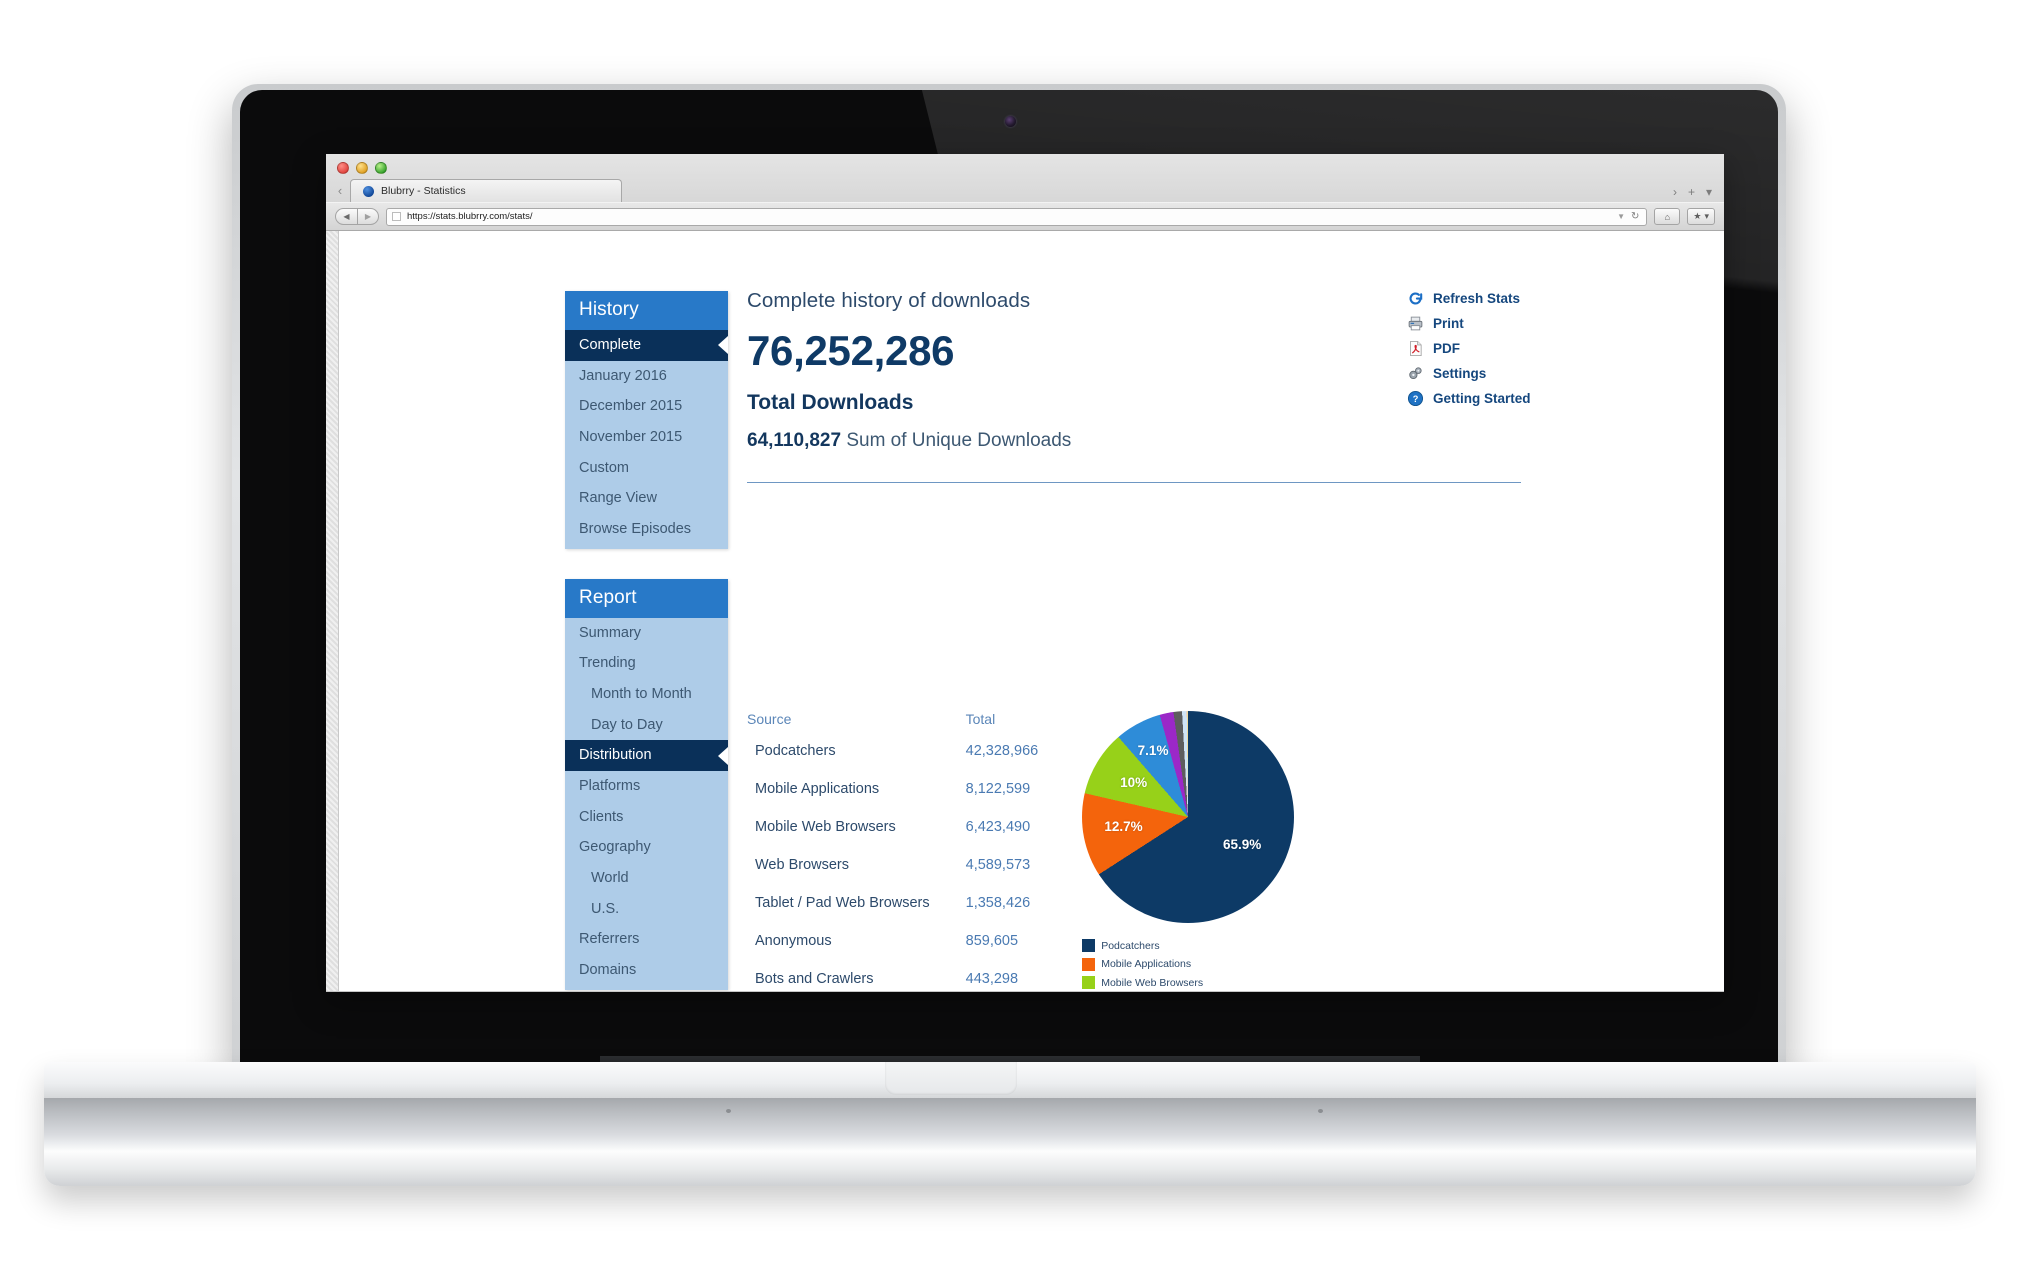 This screenshot has height=1268, width=2020. What do you see at coordinates (1415, 298) in the screenshot?
I see `refresh-icon` at bounding box center [1415, 298].